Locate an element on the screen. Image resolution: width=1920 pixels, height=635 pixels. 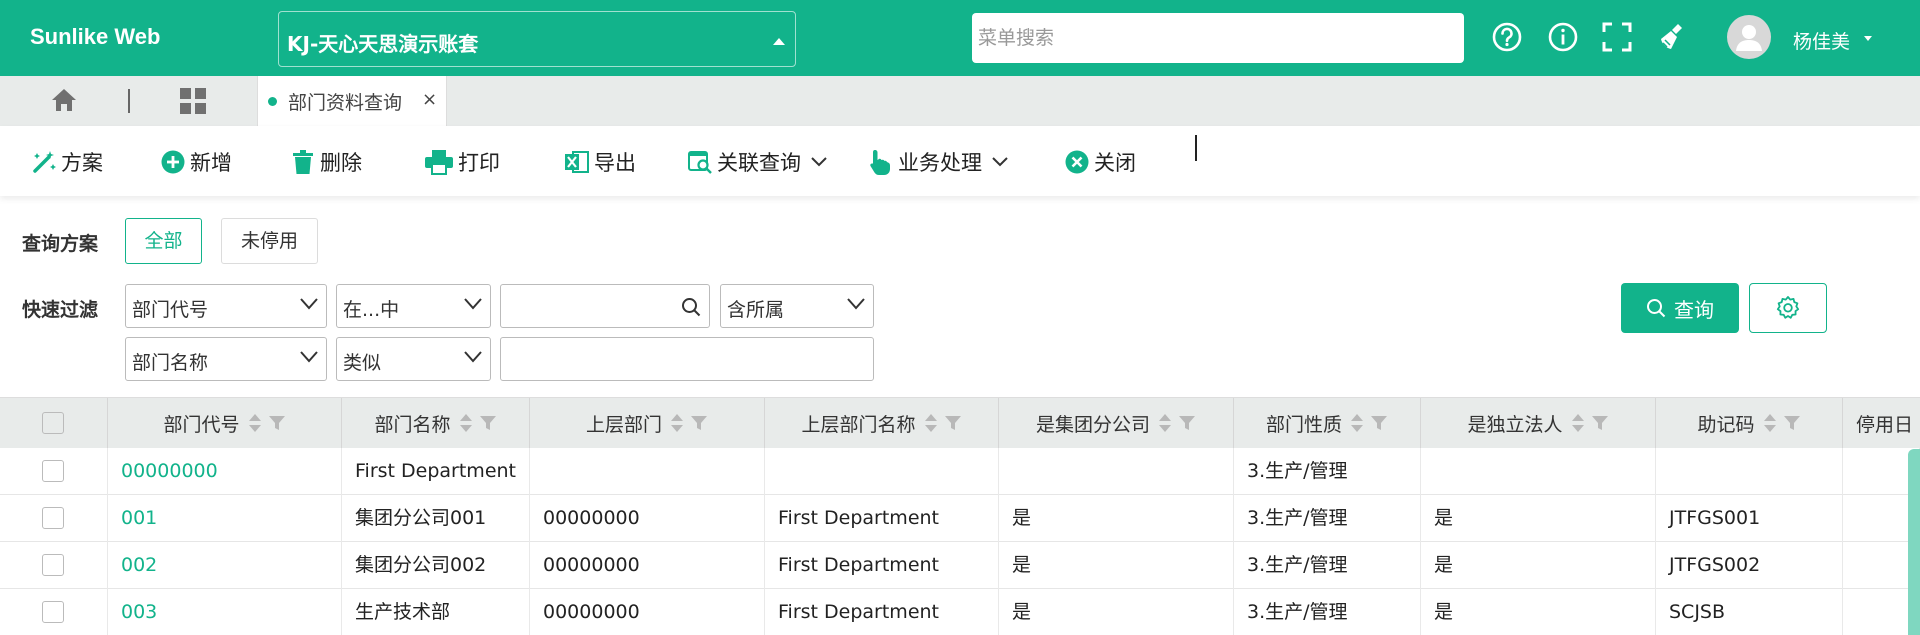
vertical-scrollbar is located at coordinates (1914, 542).